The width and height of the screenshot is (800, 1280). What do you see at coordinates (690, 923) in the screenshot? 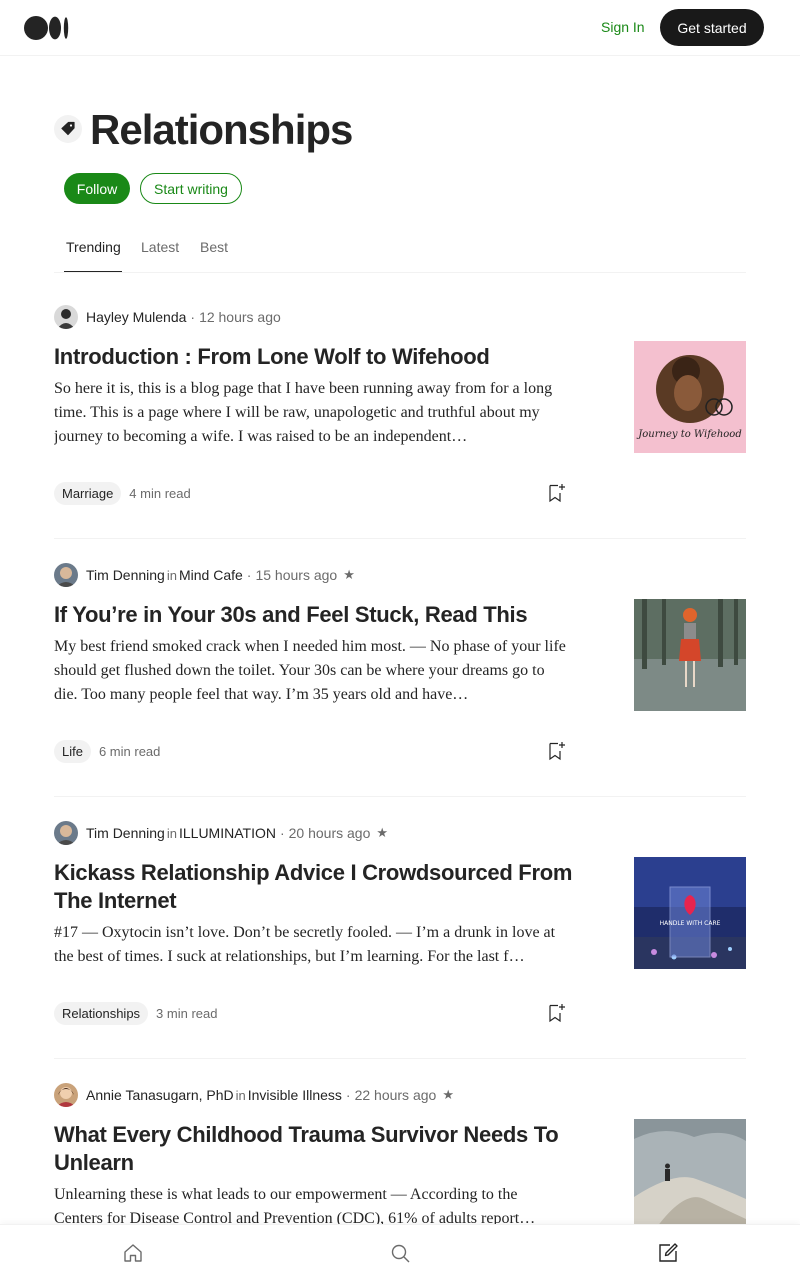
I see `thumbnail-caption: HANDLE WITH CARE` at bounding box center [690, 923].